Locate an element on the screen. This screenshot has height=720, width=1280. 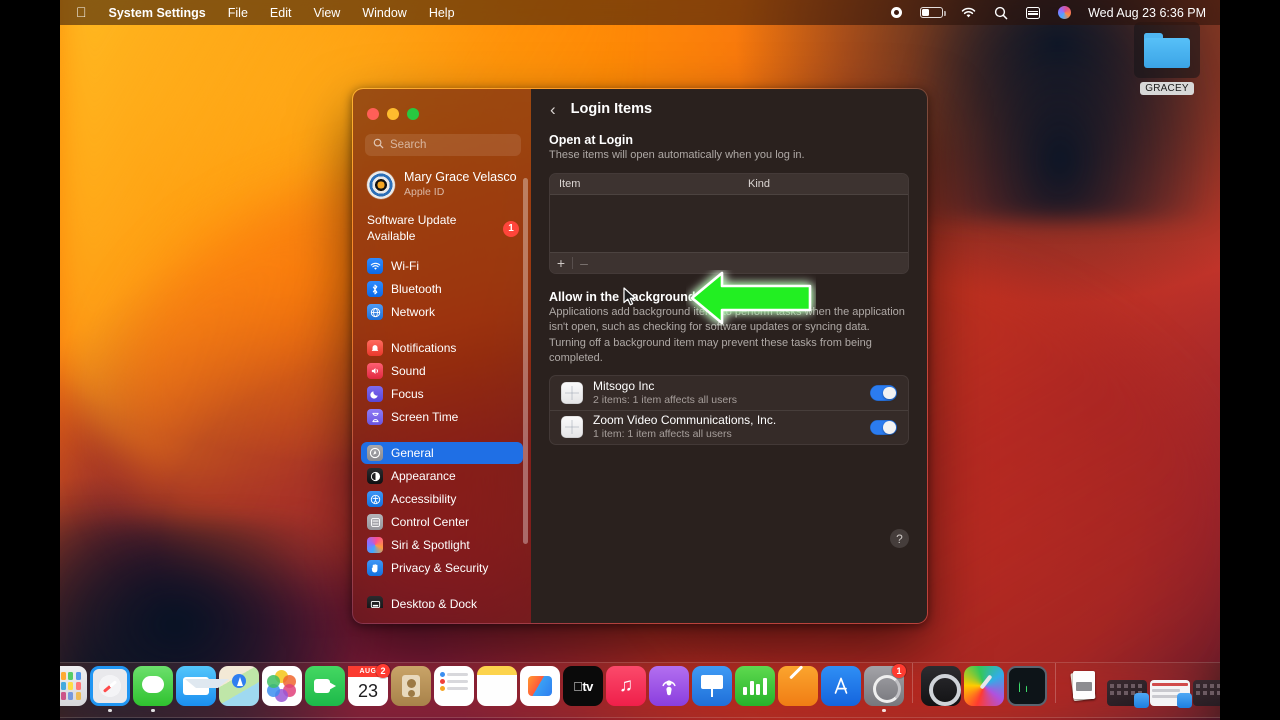
menu-bar-clock: Wed Aug 23 6:36 PM is located at coordinates (1143, 13).